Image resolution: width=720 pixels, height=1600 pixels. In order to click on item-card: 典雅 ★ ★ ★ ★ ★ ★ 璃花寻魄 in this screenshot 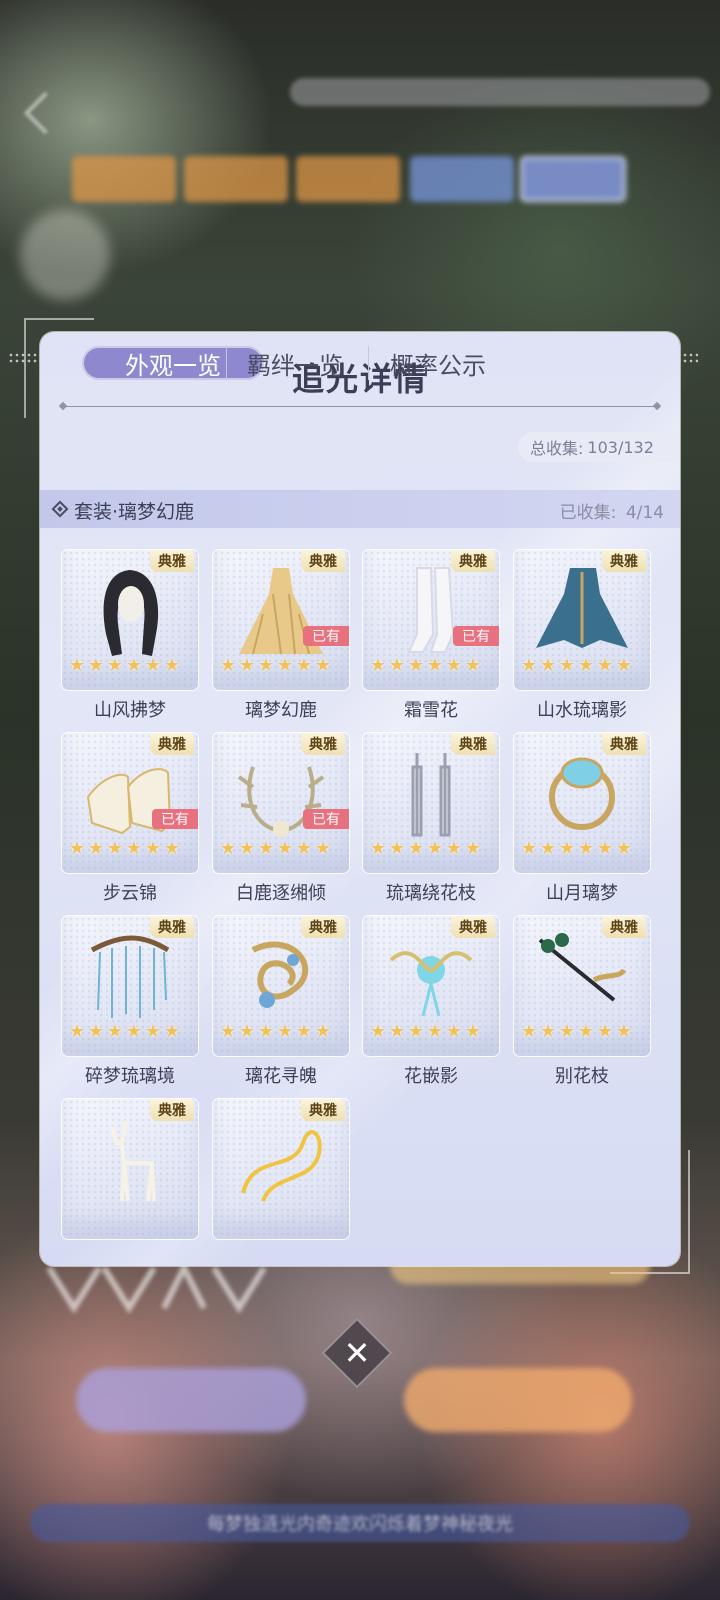, I will do `click(281, 1009)`.